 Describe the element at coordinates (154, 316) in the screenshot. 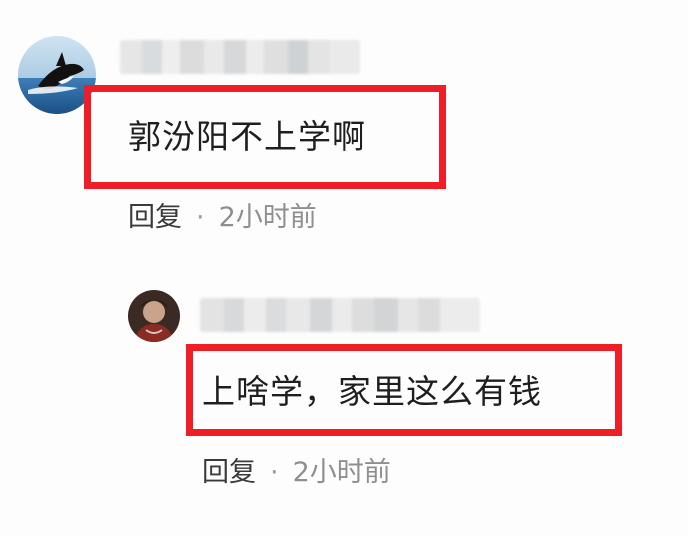

I see `avatar-user` at that location.